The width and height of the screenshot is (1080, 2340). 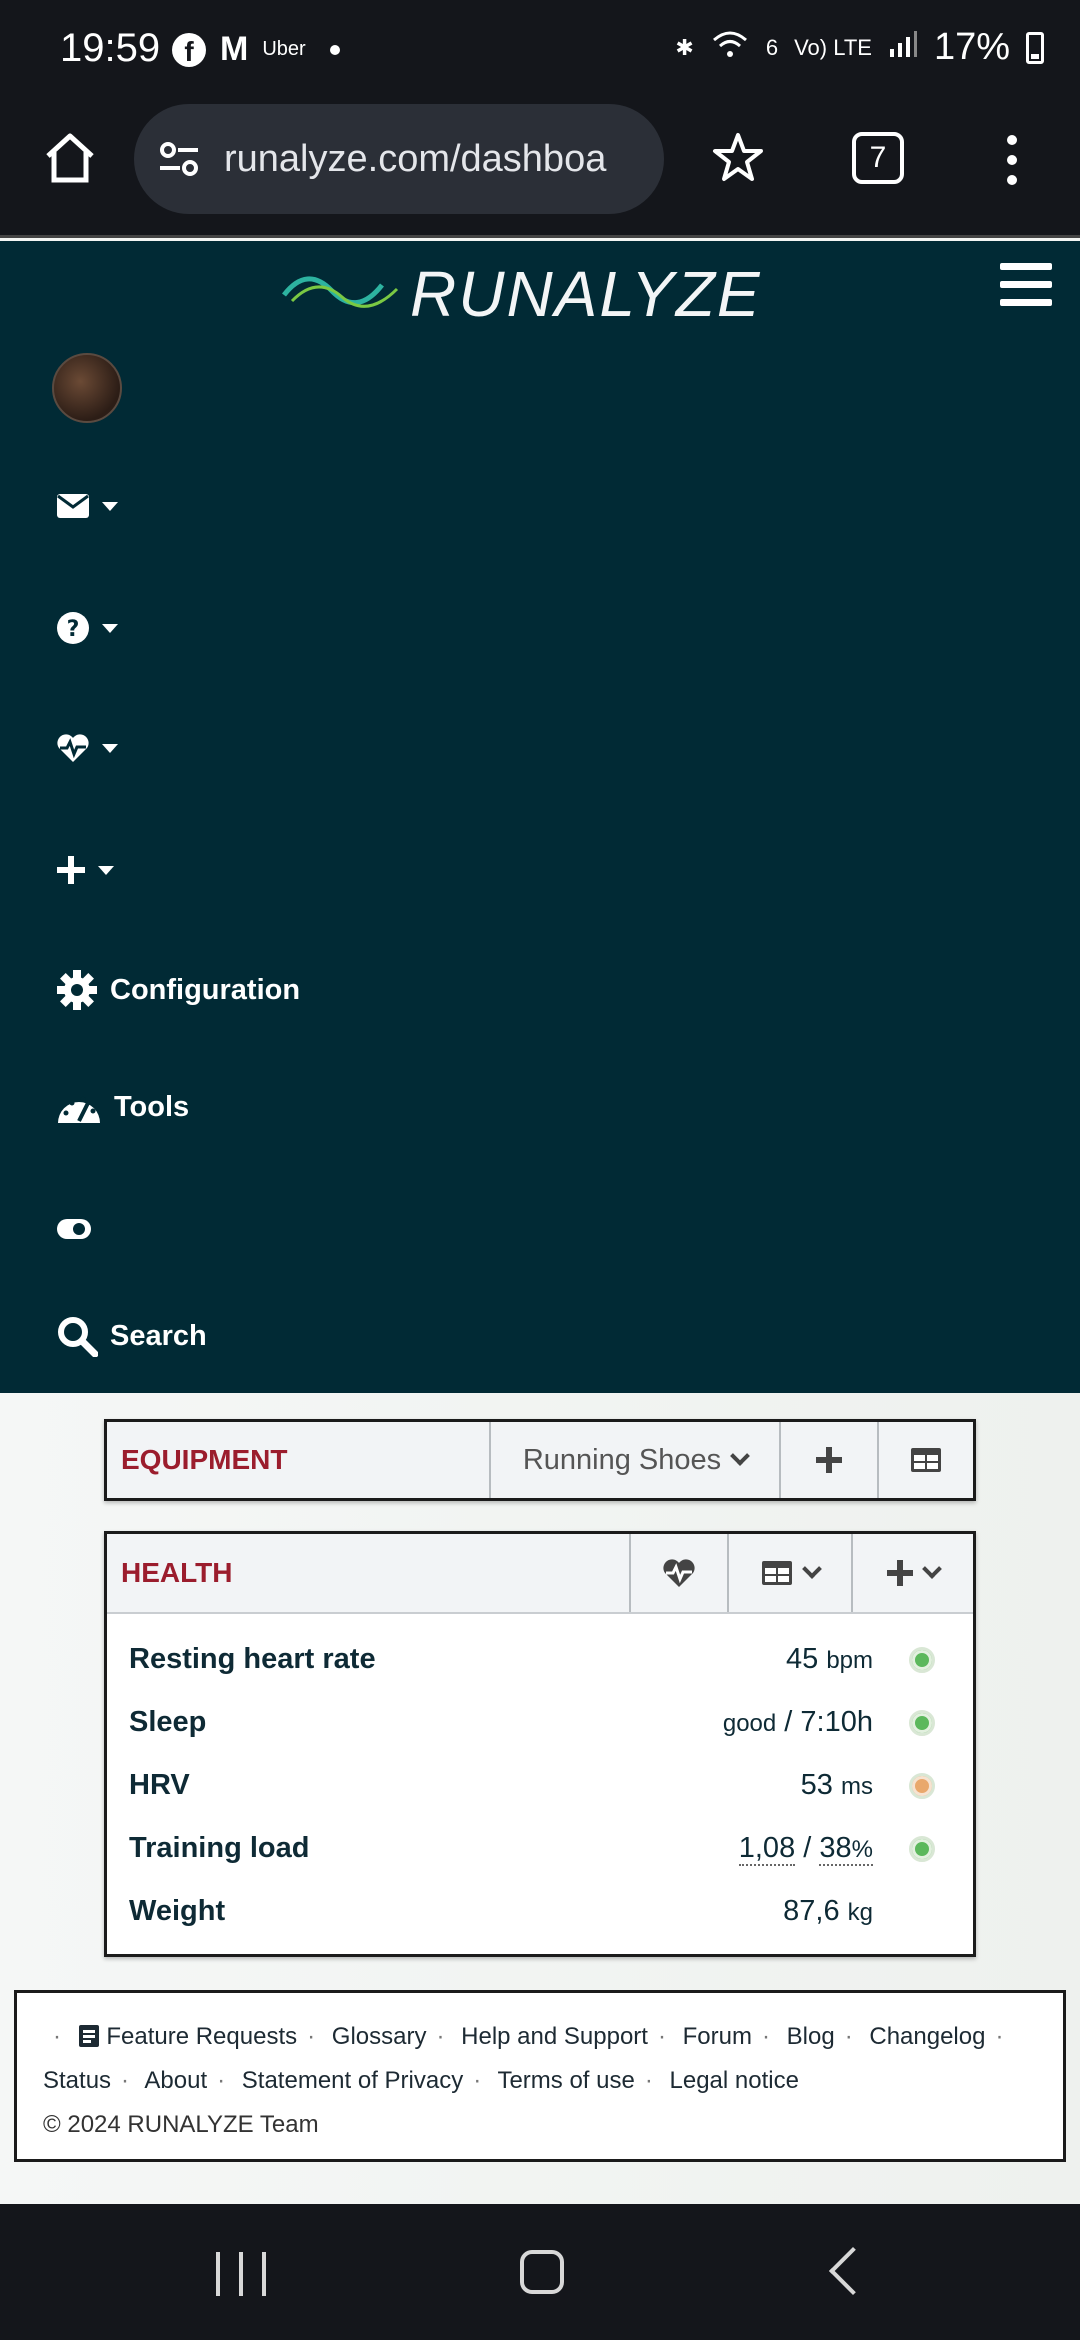 I want to click on question-circle-icon: ?, so click(x=73, y=628).